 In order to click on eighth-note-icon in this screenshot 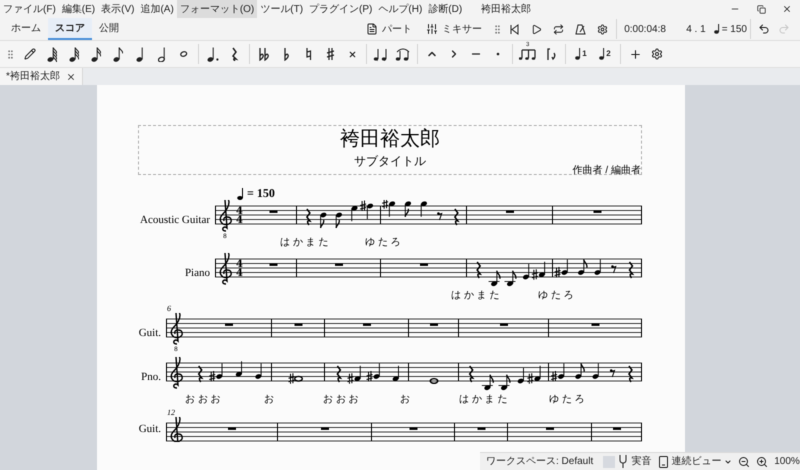, I will do `click(118, 54)`.